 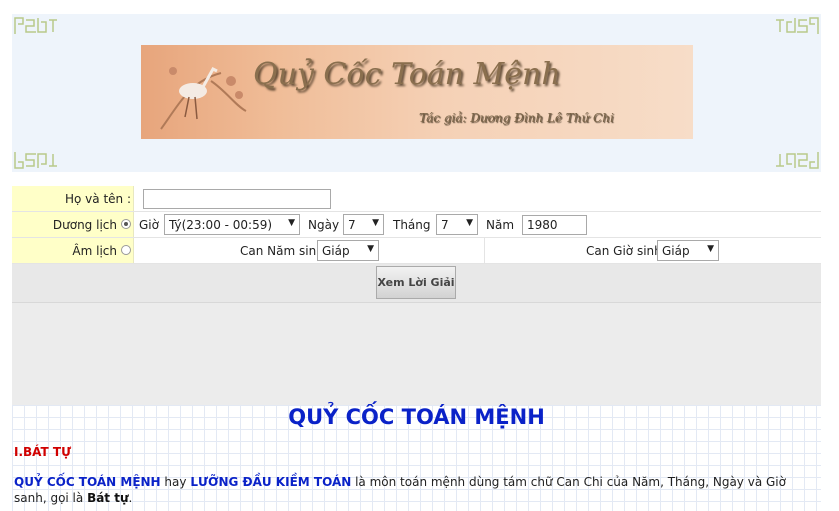 I want to click on submit-bar: Xem Lời Giải, so click(x=416, y=283).